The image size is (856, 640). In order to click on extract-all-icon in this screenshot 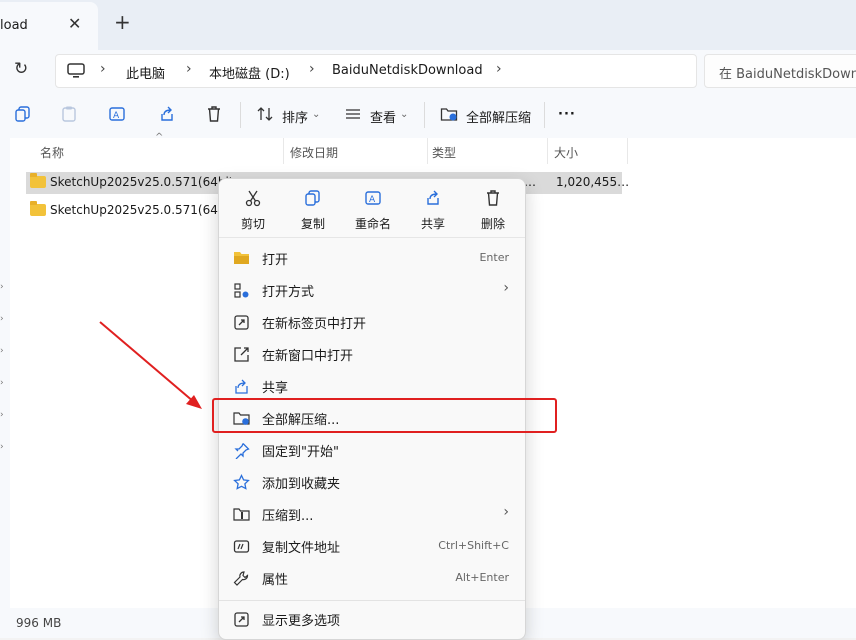, I will do `click(449, 114)`.